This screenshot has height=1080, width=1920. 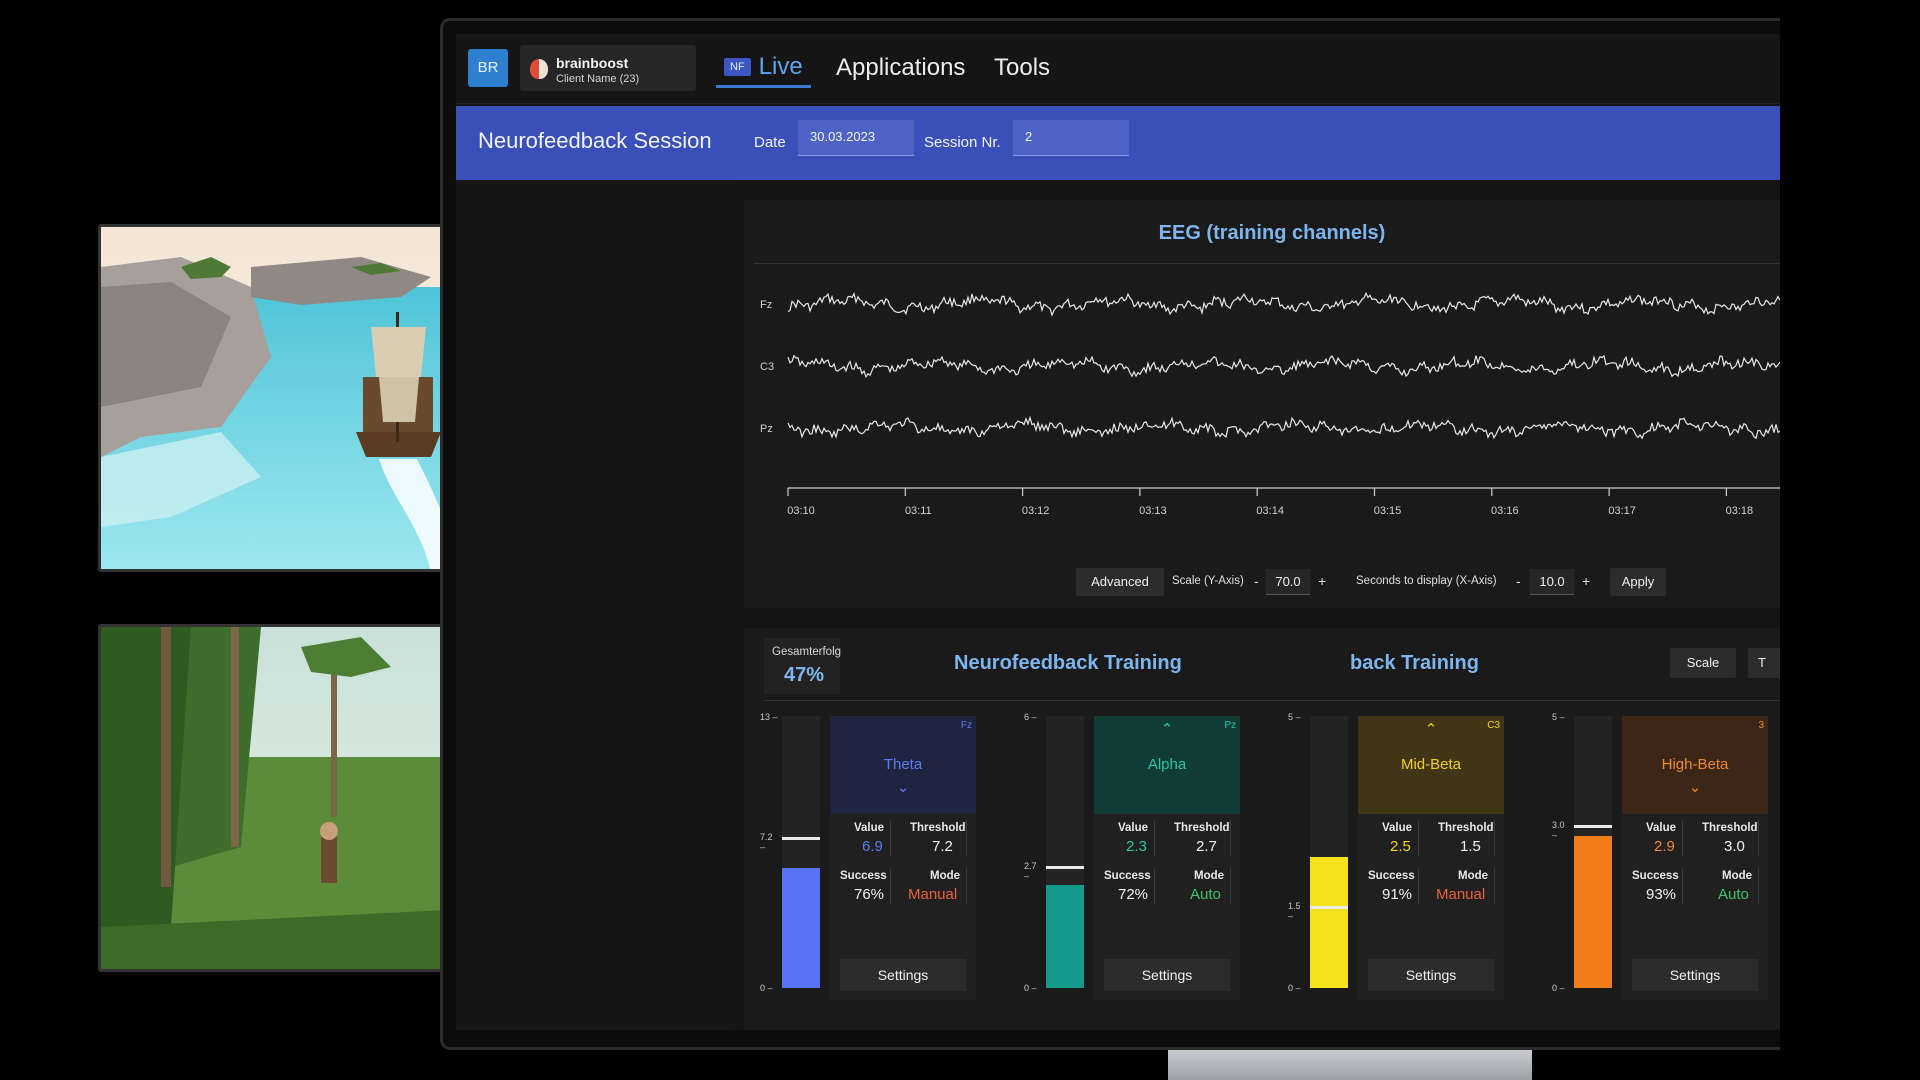 I want to click on eeg-trace-fz, so click(x=1283, y=304).